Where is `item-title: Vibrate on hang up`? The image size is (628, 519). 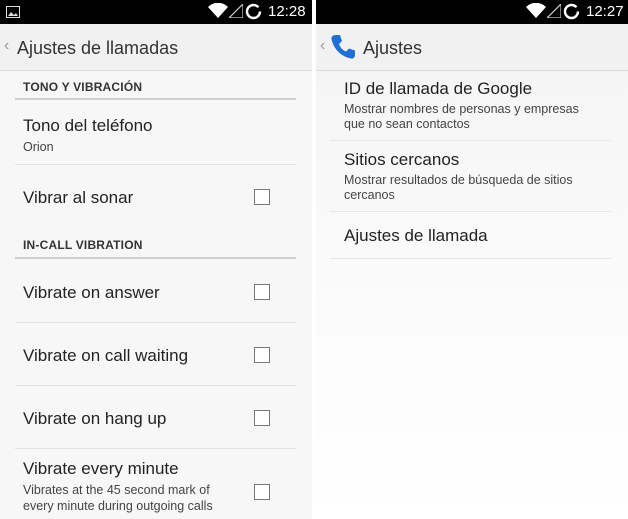 item-title: Vibrate on hang up is located at coordinates (95, 418).